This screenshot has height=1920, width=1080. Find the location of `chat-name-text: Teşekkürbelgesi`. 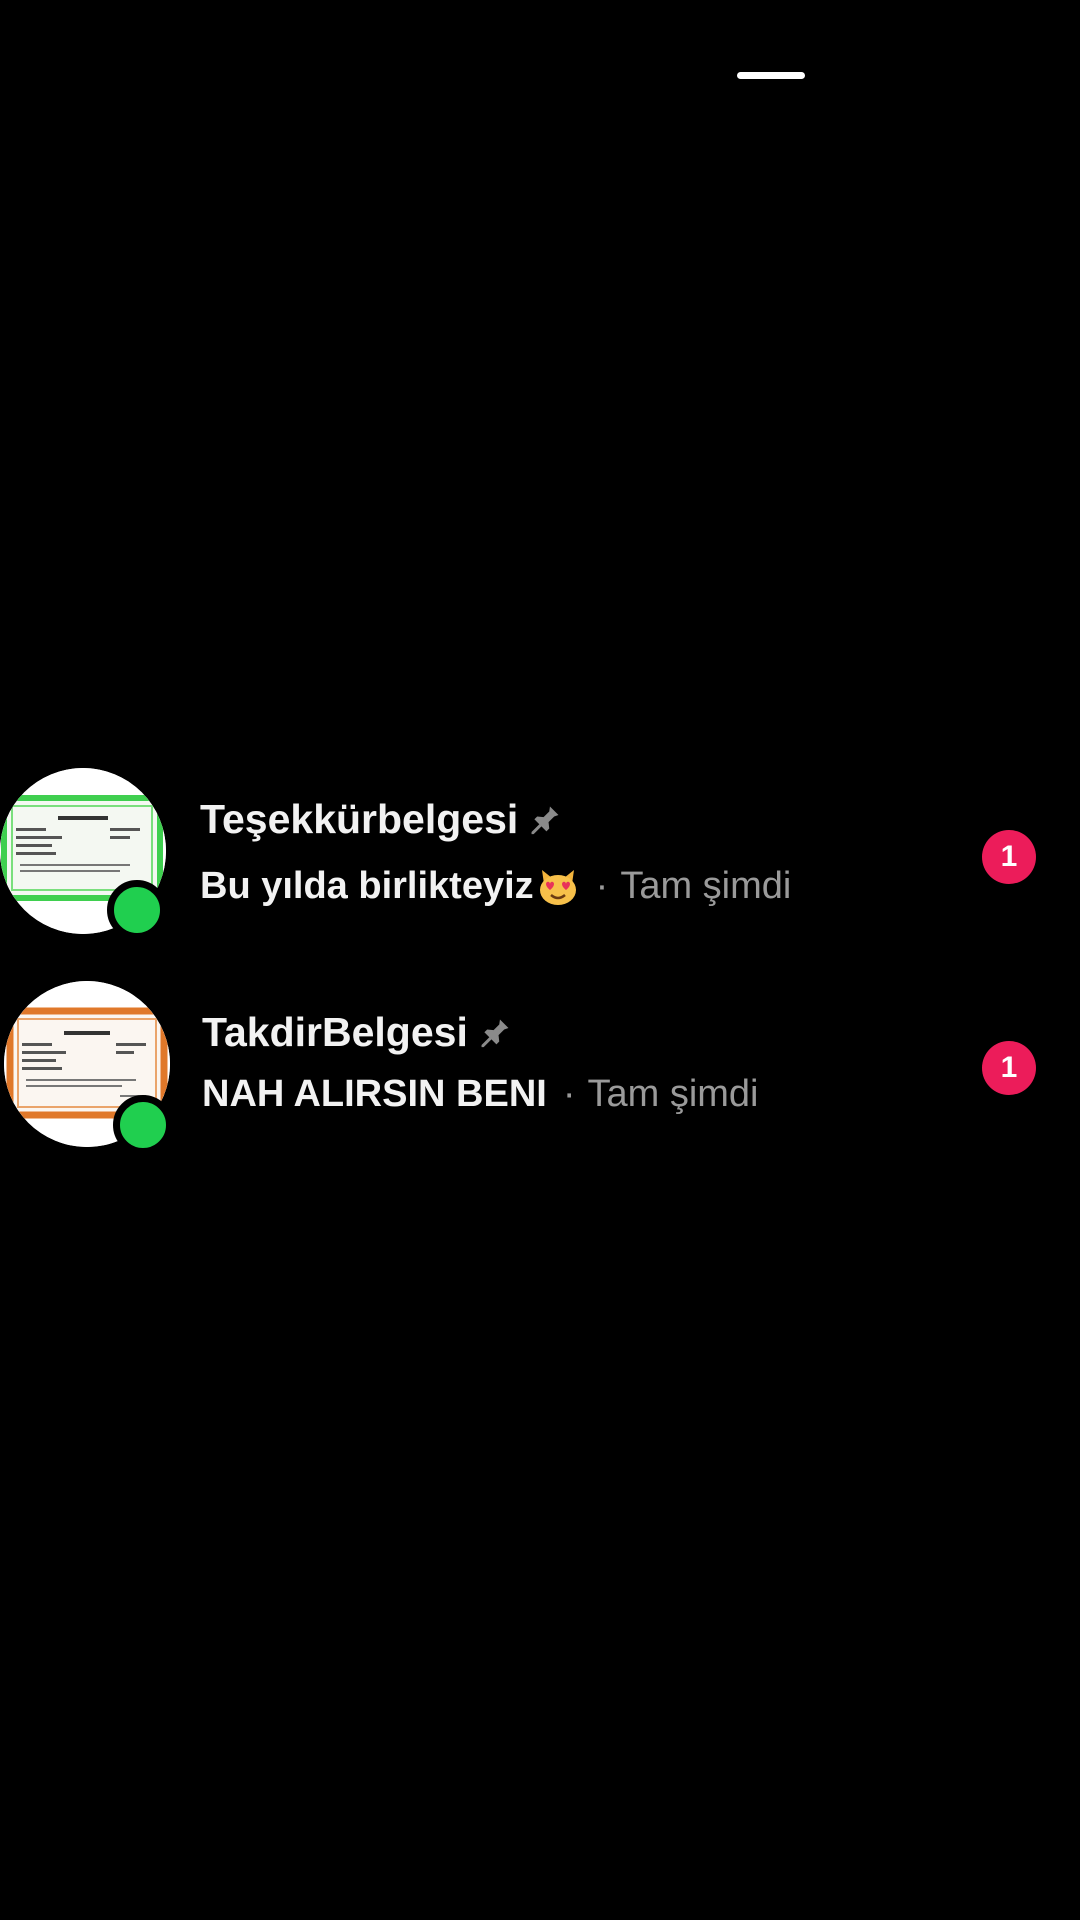

chat-name-text: Teşekkürbelgesi is located at coordinates (359, 819).